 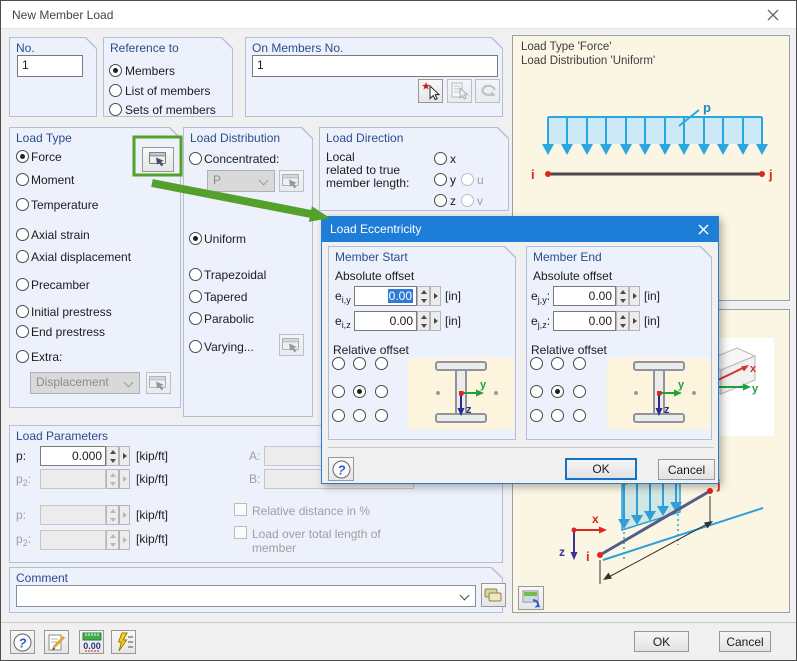 I want to click on p1-spinner, so click(x=112, y=456).